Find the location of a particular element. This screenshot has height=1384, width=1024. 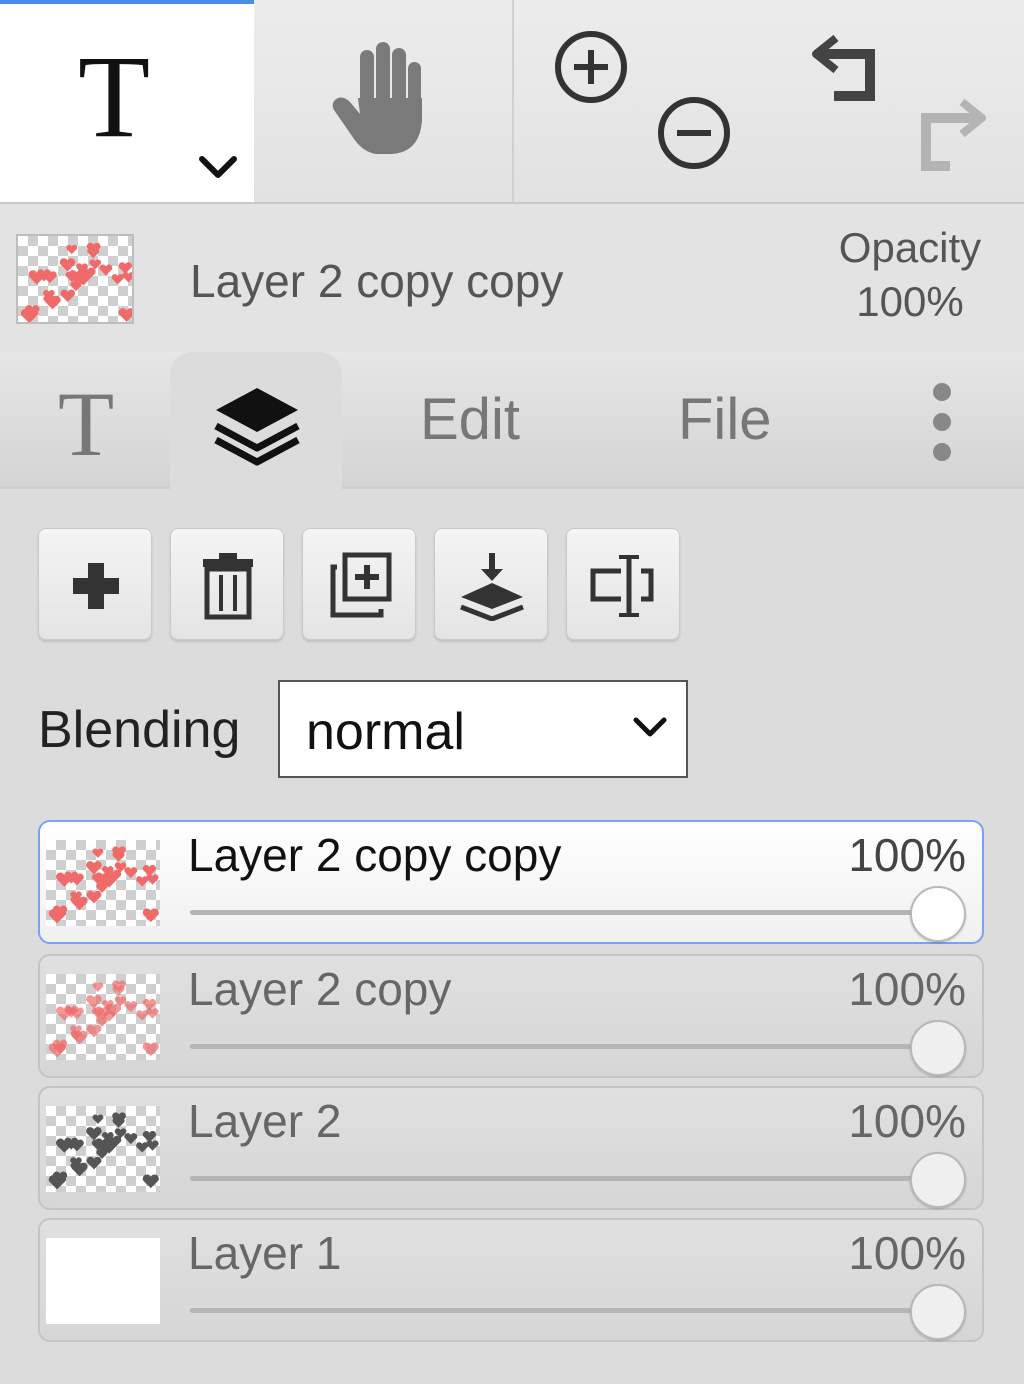

tab-file-label: File is located at coordinates (725, 419).